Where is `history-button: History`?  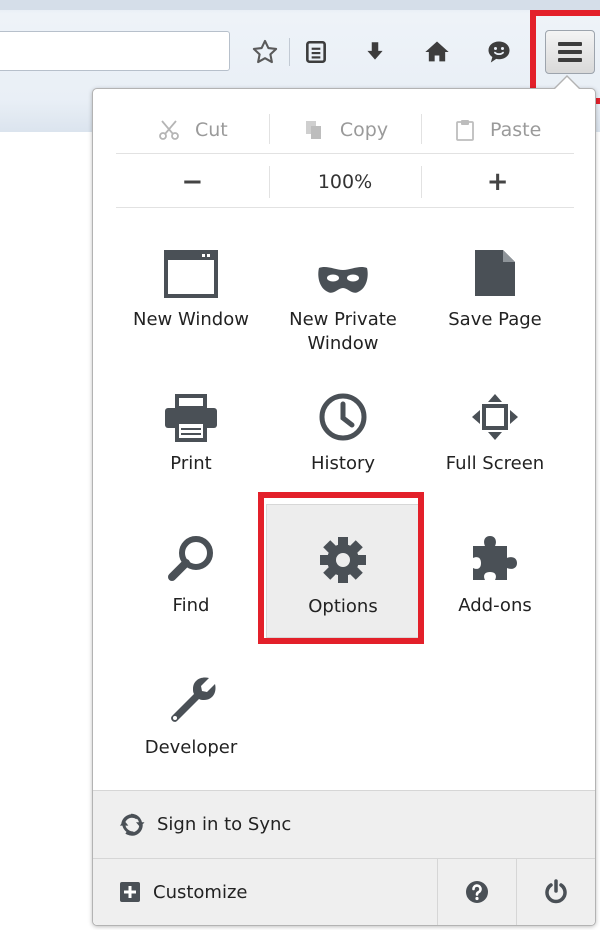 history-button: History is located at coordinates (343, 444).